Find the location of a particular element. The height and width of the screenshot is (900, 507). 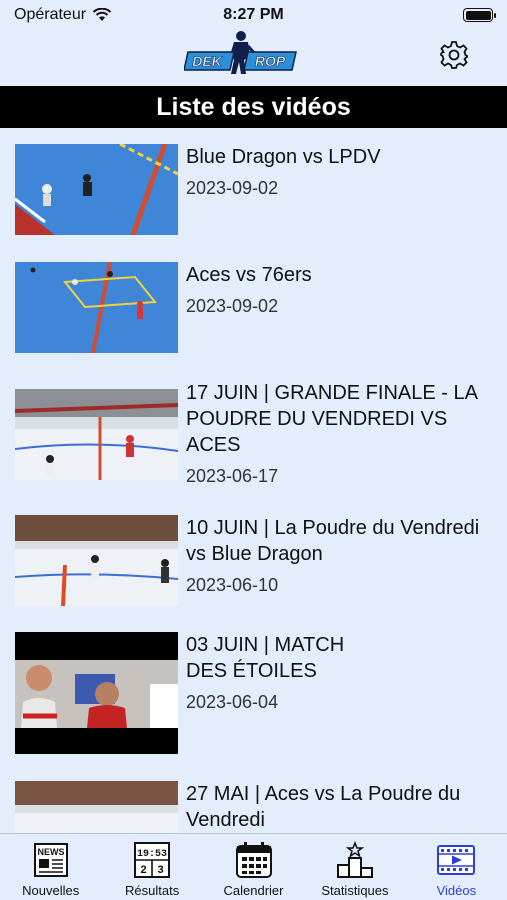

tab-label: Résultats is located at coordinates (152, 890).